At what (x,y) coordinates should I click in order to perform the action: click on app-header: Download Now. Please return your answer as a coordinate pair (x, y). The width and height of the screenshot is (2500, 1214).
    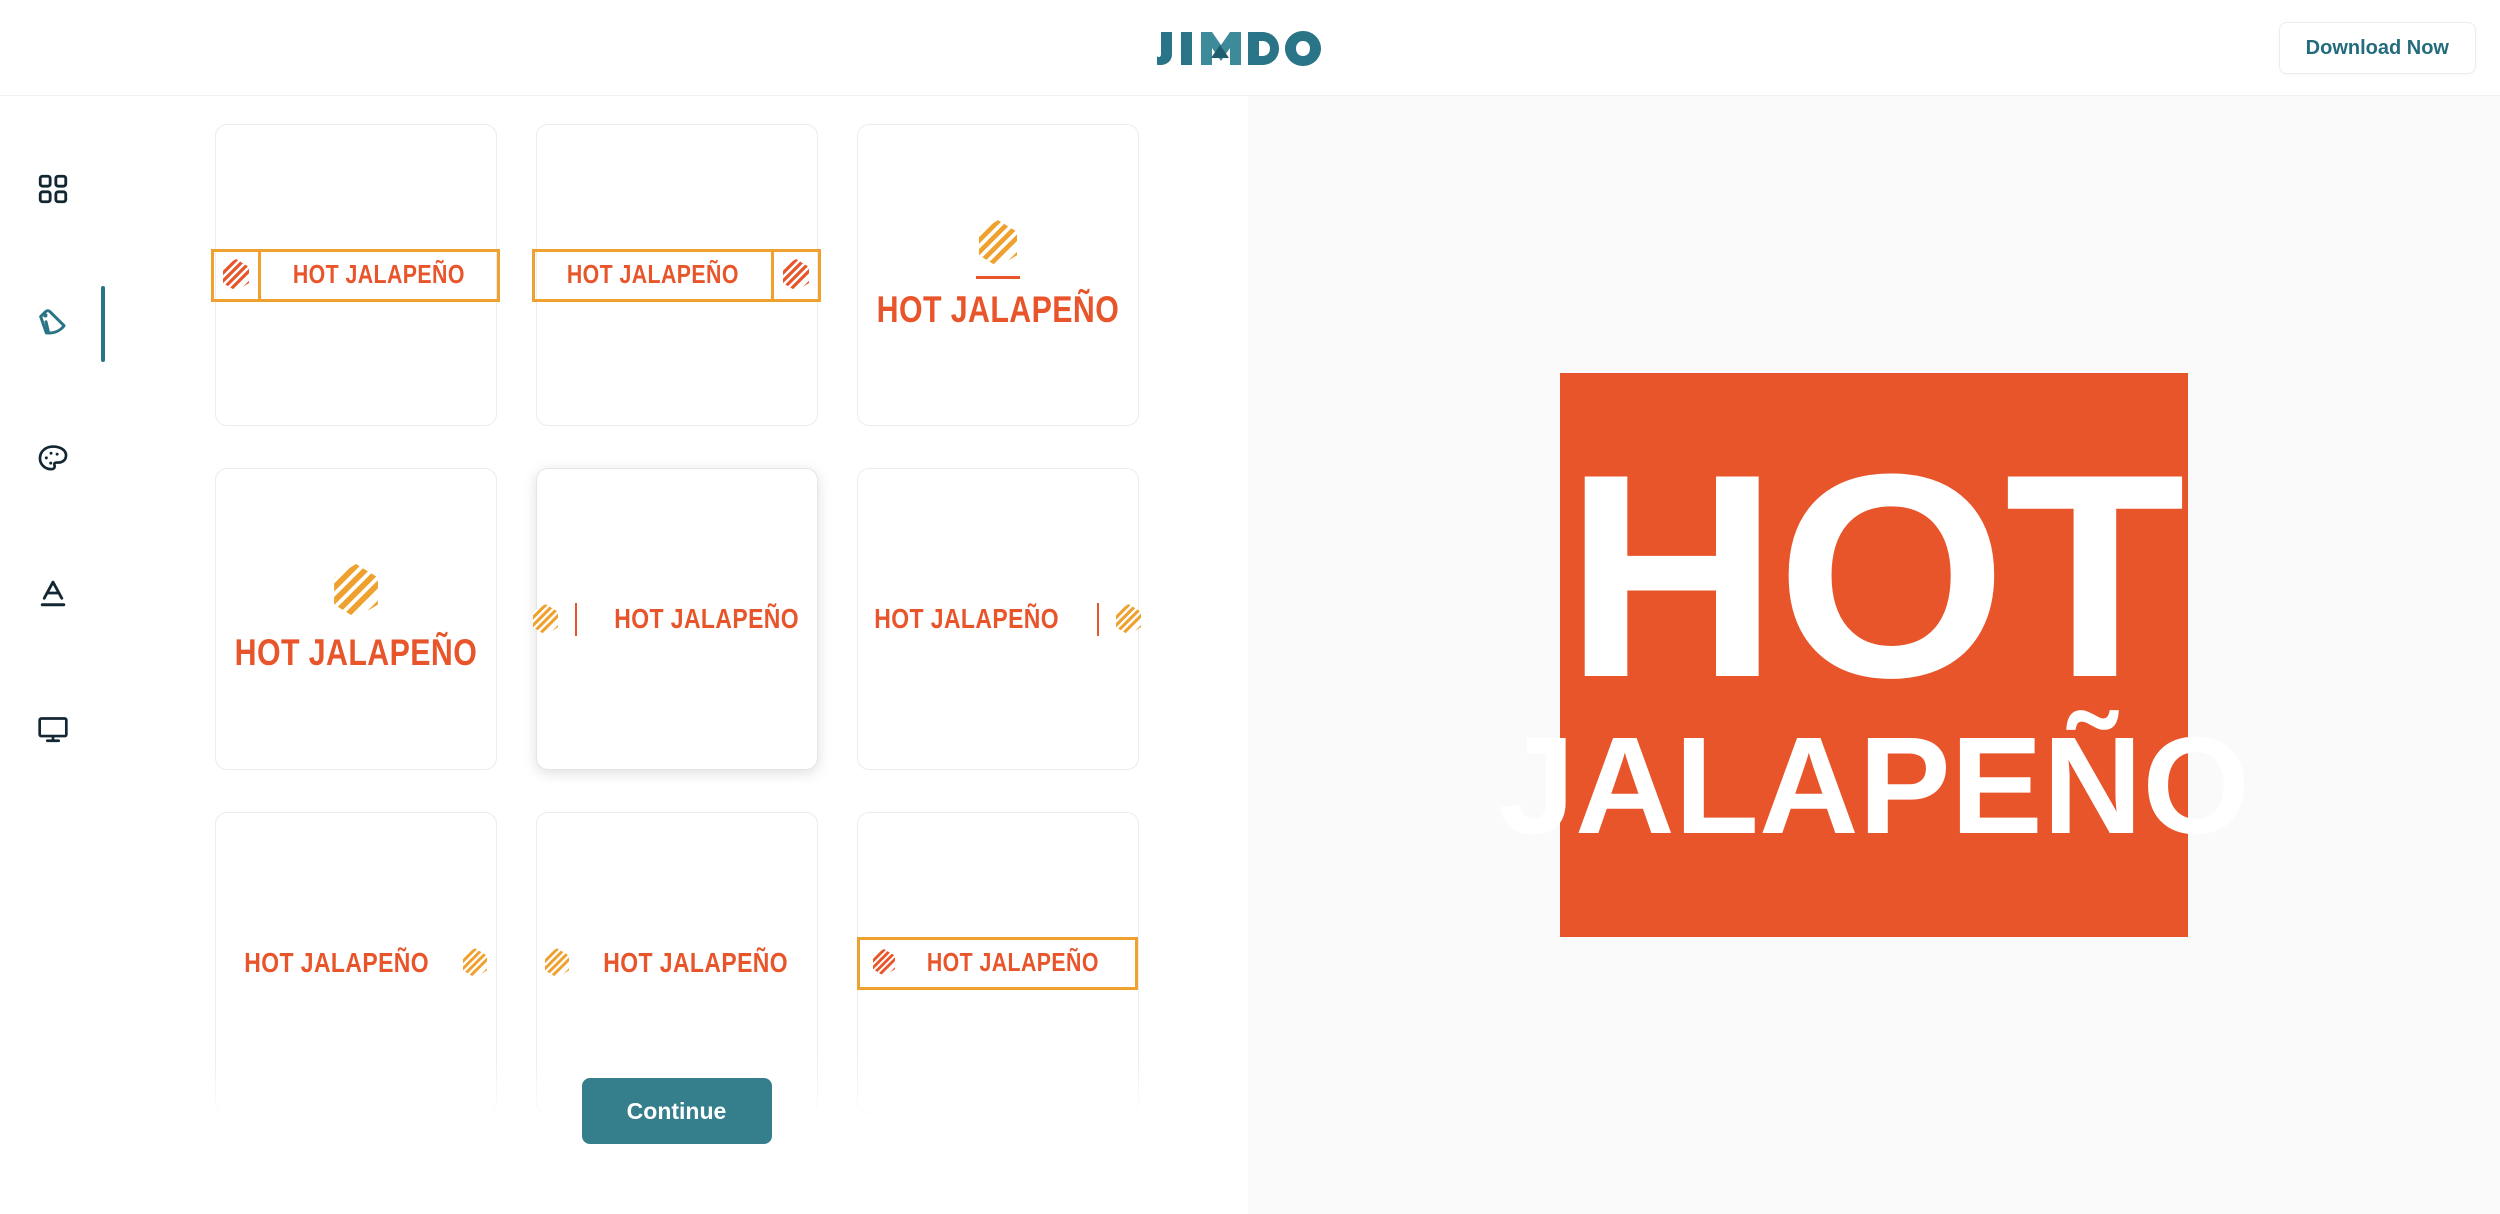
    Looking at the image, I should click on (1250, 48).